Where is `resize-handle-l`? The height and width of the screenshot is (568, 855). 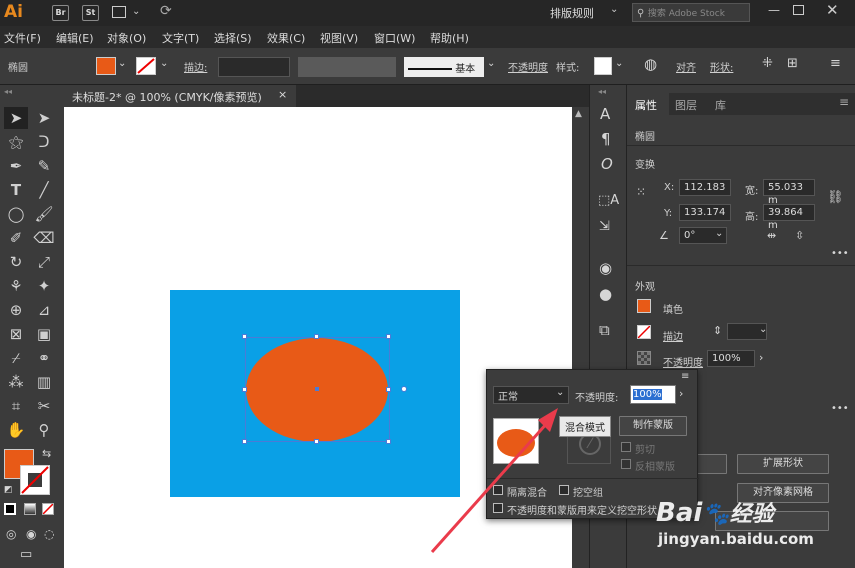 resize-handle-l is located at coordinates (244, 389).